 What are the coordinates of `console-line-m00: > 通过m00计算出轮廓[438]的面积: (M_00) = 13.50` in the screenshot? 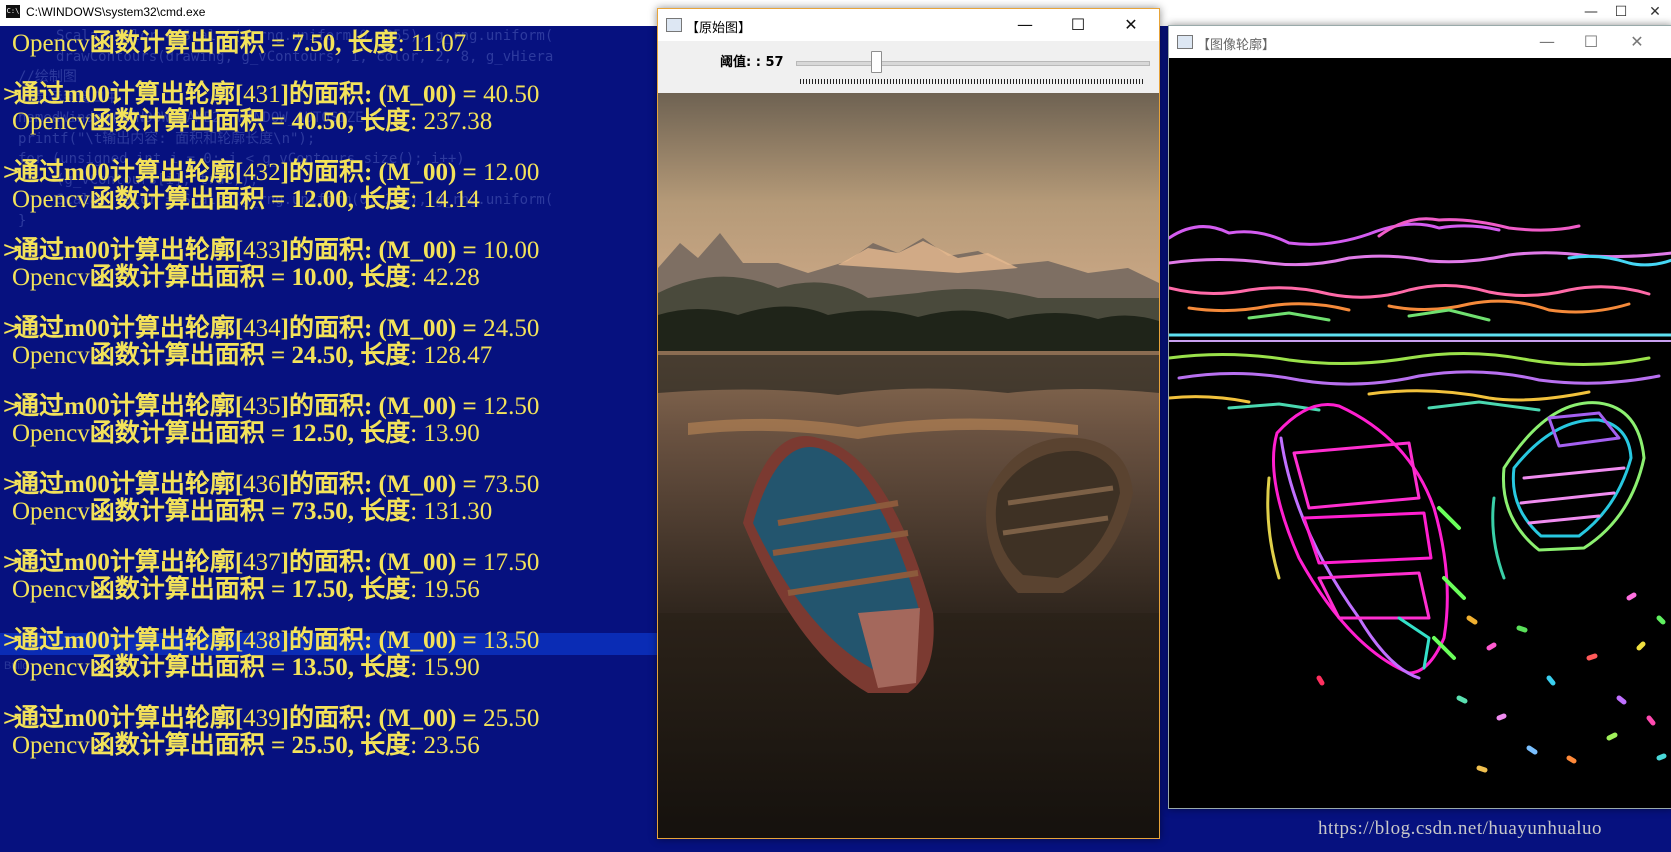 It's located at (270, 641).